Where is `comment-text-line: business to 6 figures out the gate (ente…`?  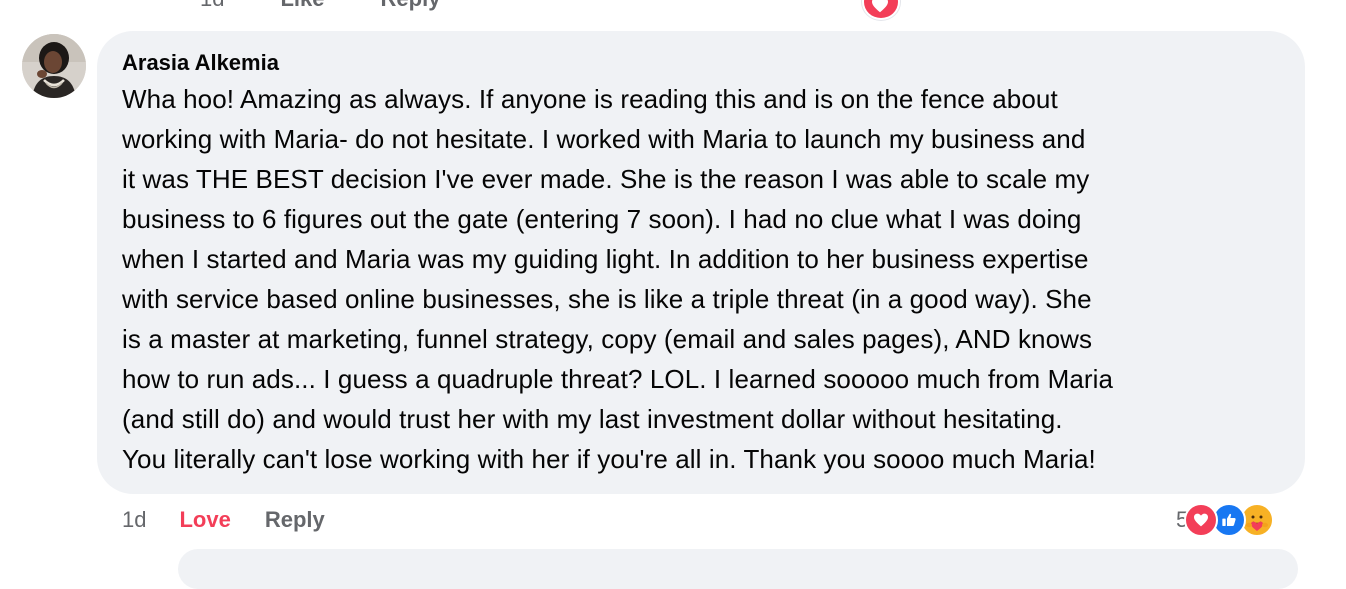
comment-text-line: business to 6 figures out the gate (ente… is located at coordinates (602, 219).